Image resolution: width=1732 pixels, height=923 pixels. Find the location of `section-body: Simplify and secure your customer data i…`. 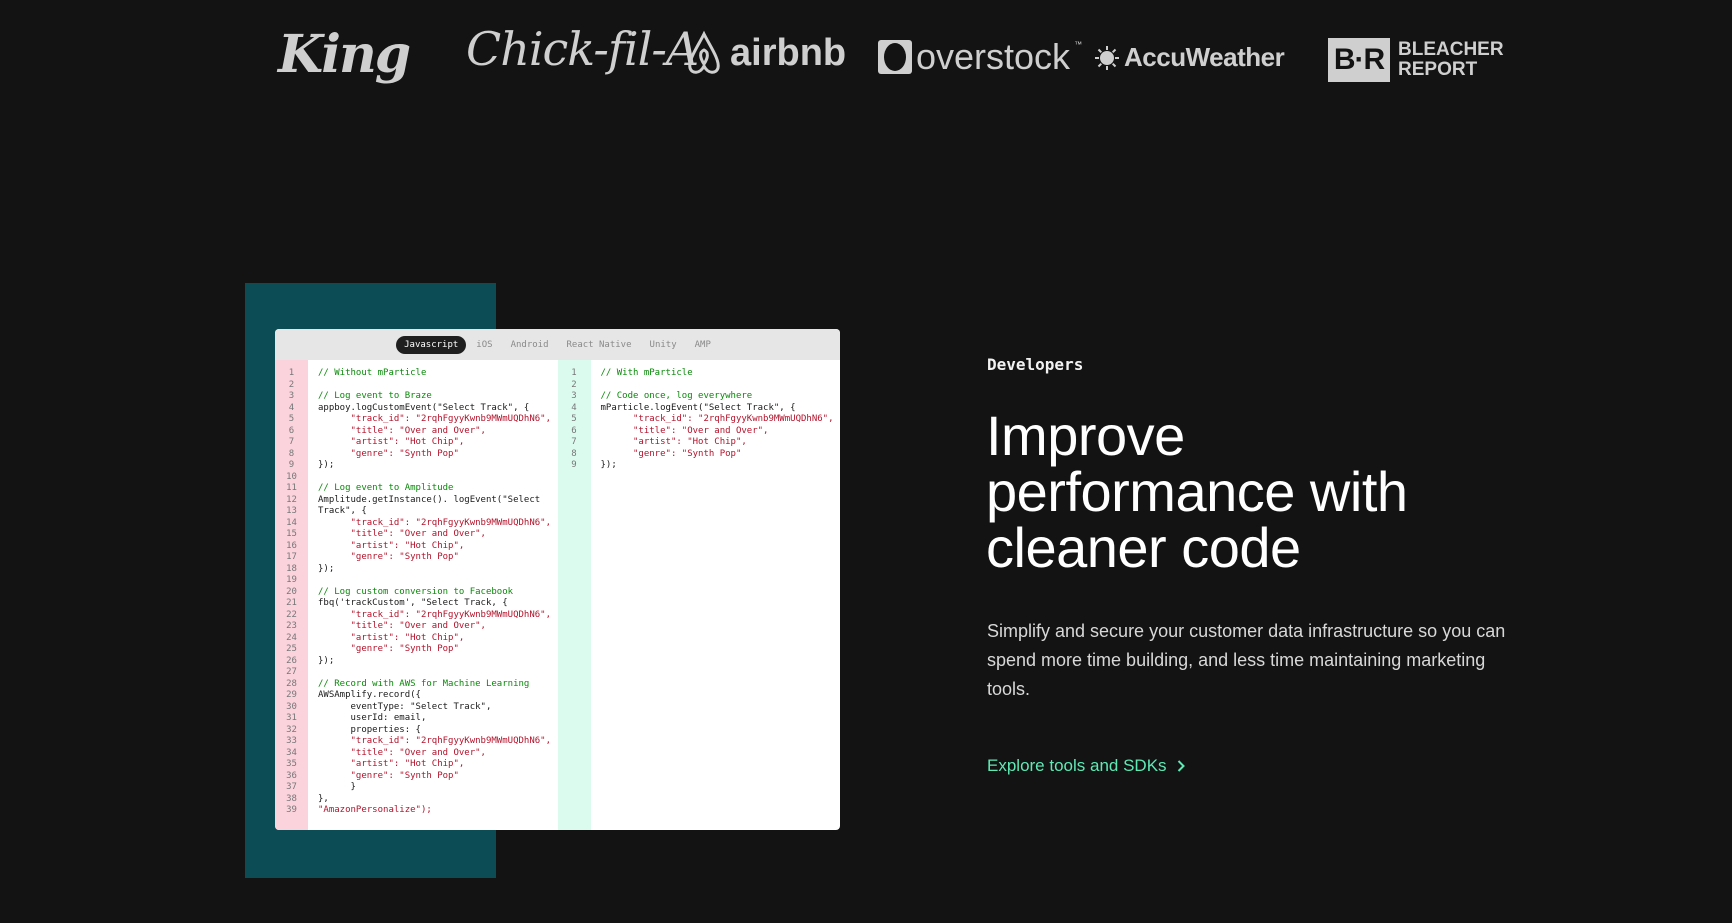

section-body: Simplify and secure your customer data i… is located at coordinates (1246, 660).